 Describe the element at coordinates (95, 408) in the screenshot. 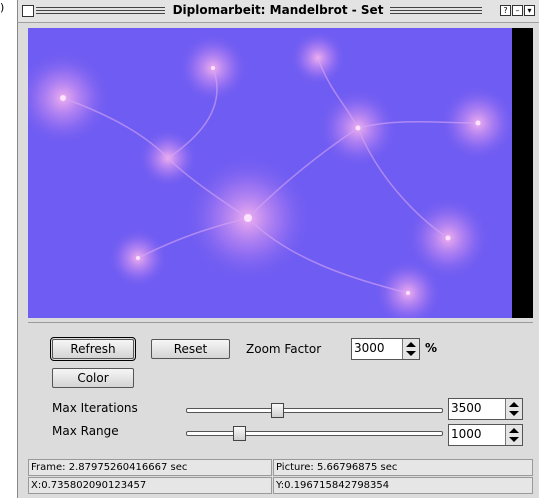

I see `max-iterations-label: Max Iterations` at that location.